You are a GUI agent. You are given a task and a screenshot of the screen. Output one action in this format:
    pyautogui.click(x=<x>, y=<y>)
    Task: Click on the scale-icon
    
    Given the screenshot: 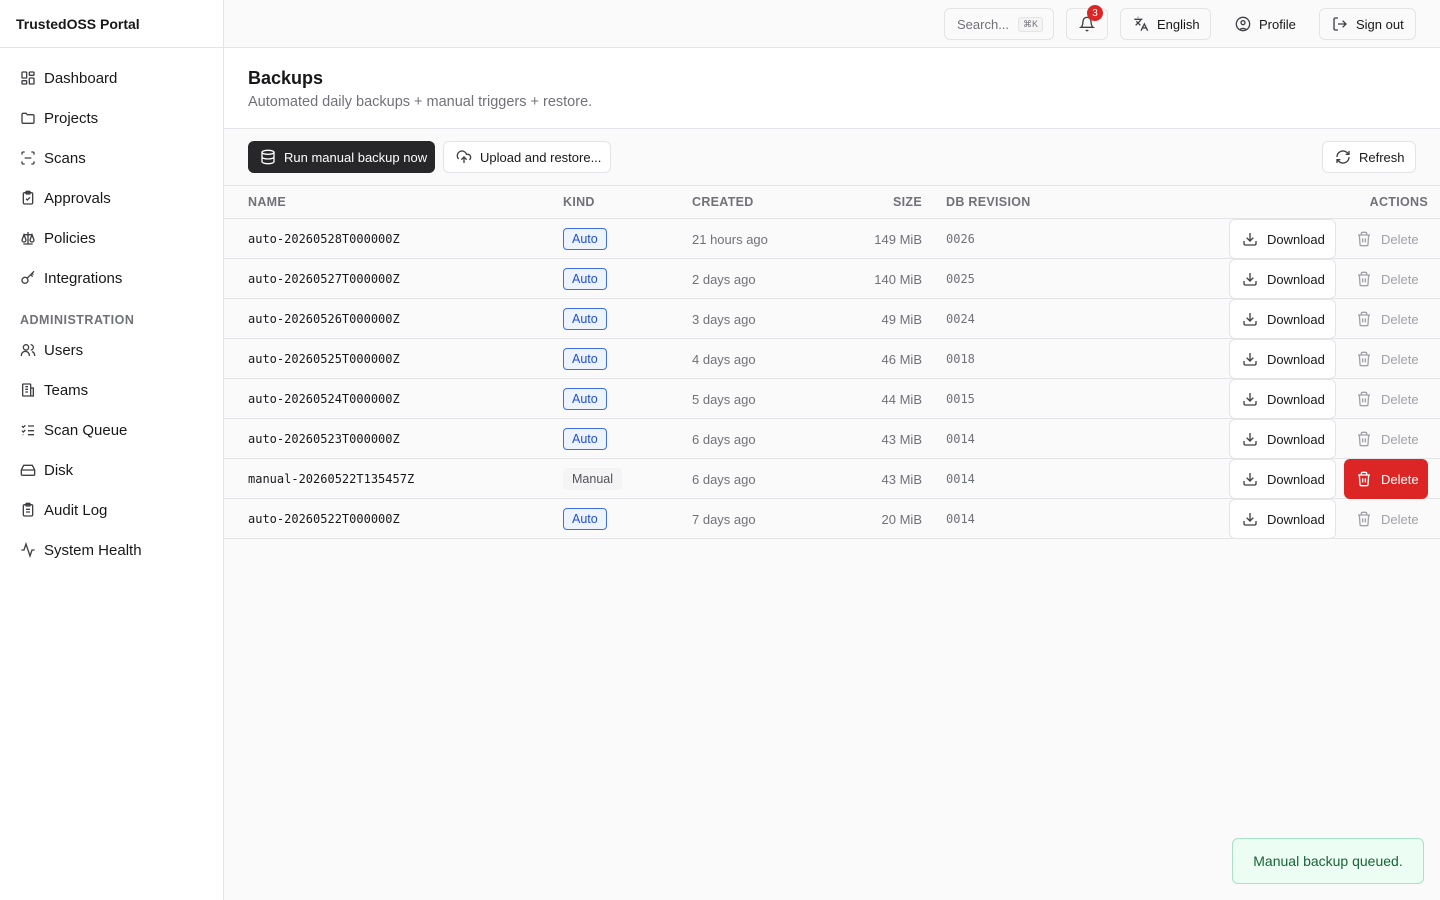 What is the action you would take?
    pyautogui.click(x=28, y=238)
    